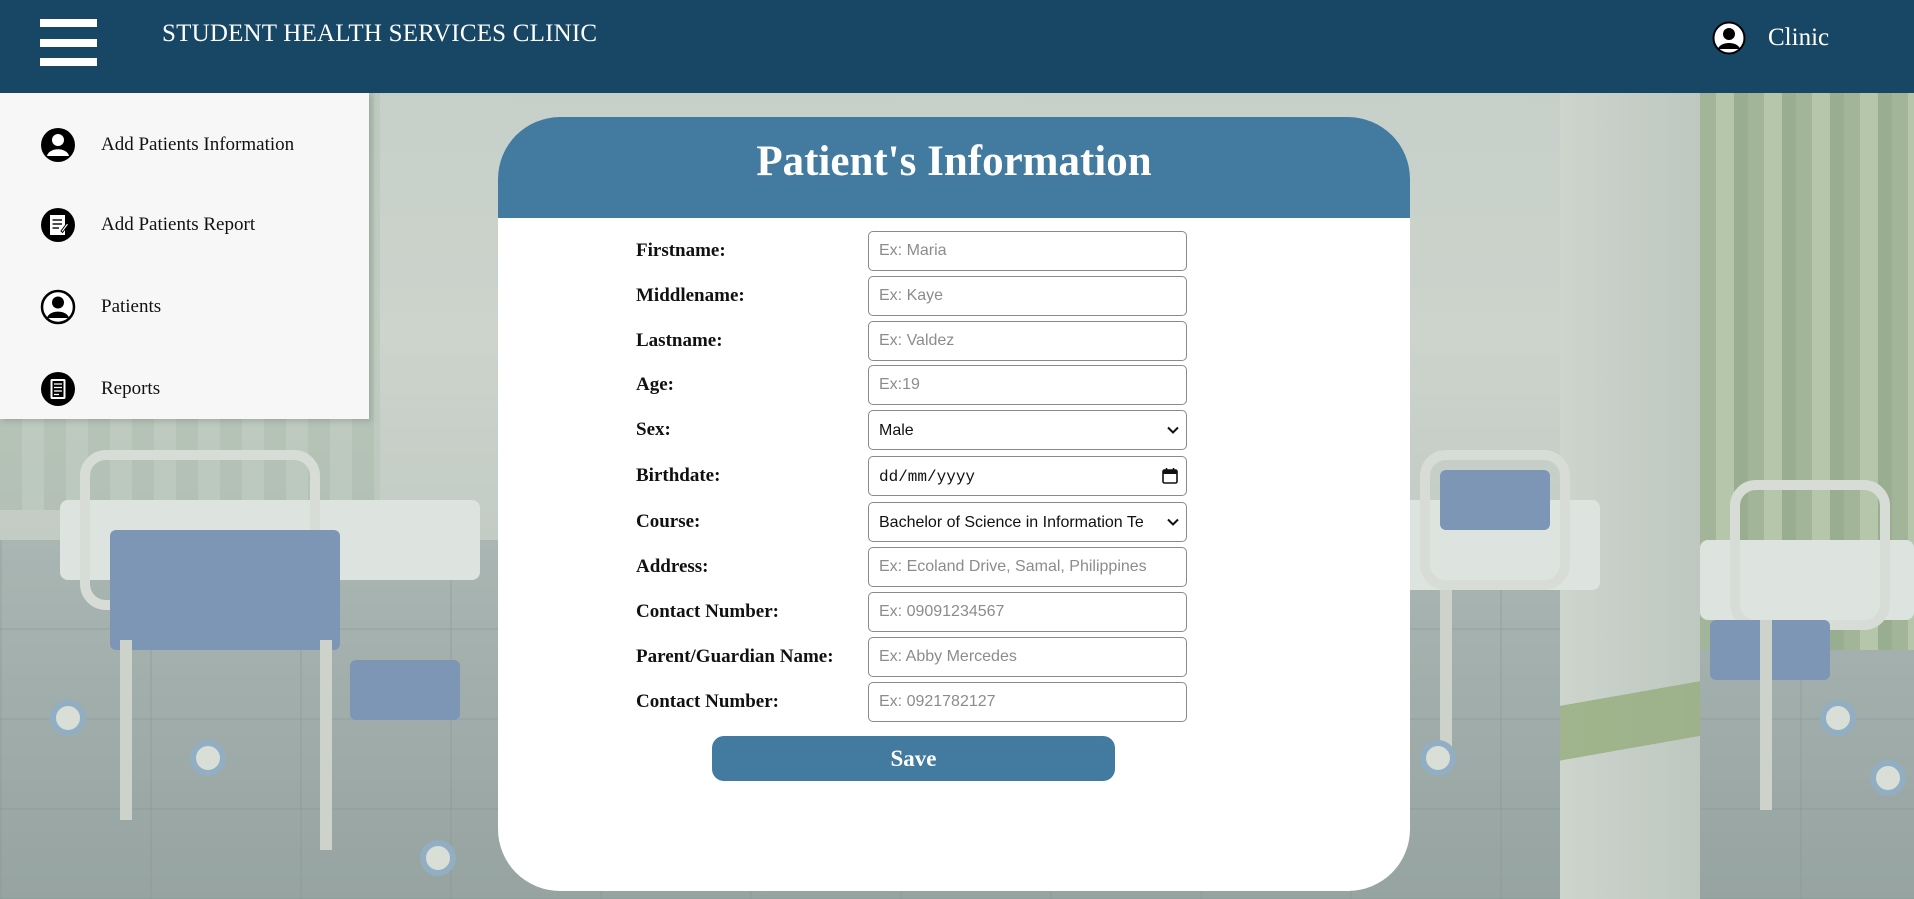 The width and height of the screenshot is (1914, 899). What do you see at coordinates (1027, 612) in the screenshot?
I see `contact-number-input` at bounding box center [1027, 612].